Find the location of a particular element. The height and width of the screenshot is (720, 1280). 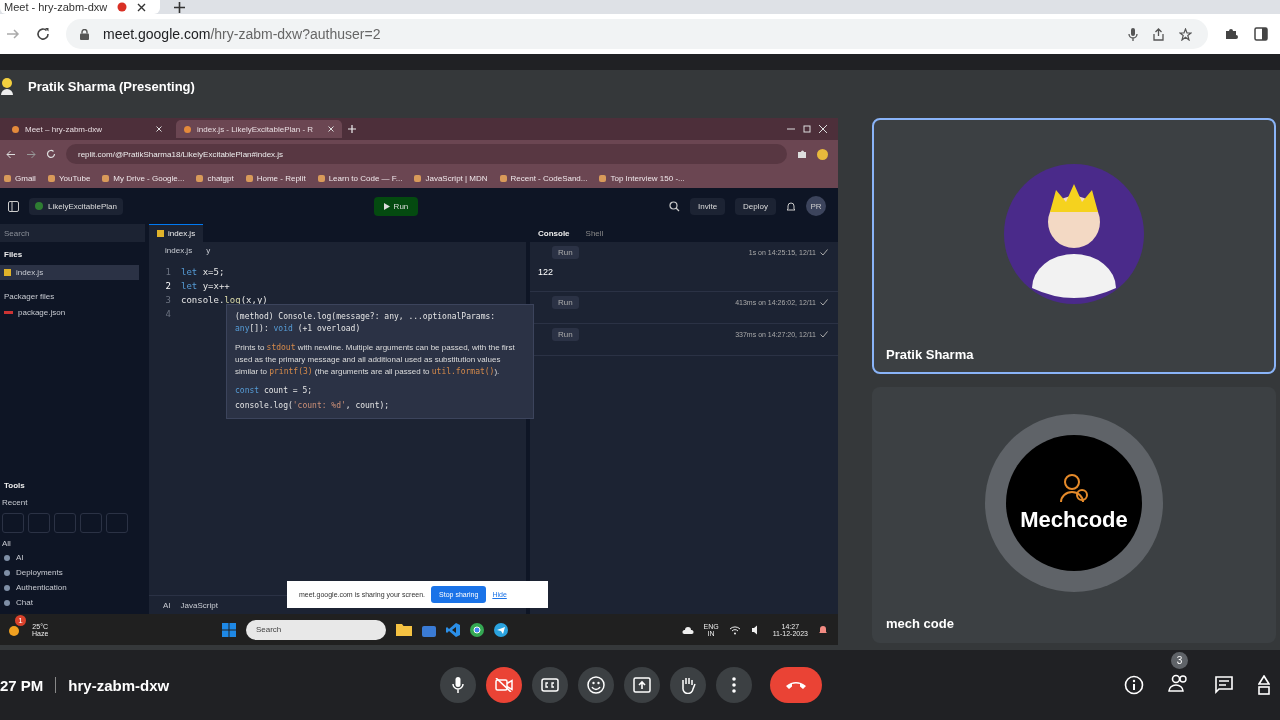

cloud-icon is located at coordinates (687, 629).